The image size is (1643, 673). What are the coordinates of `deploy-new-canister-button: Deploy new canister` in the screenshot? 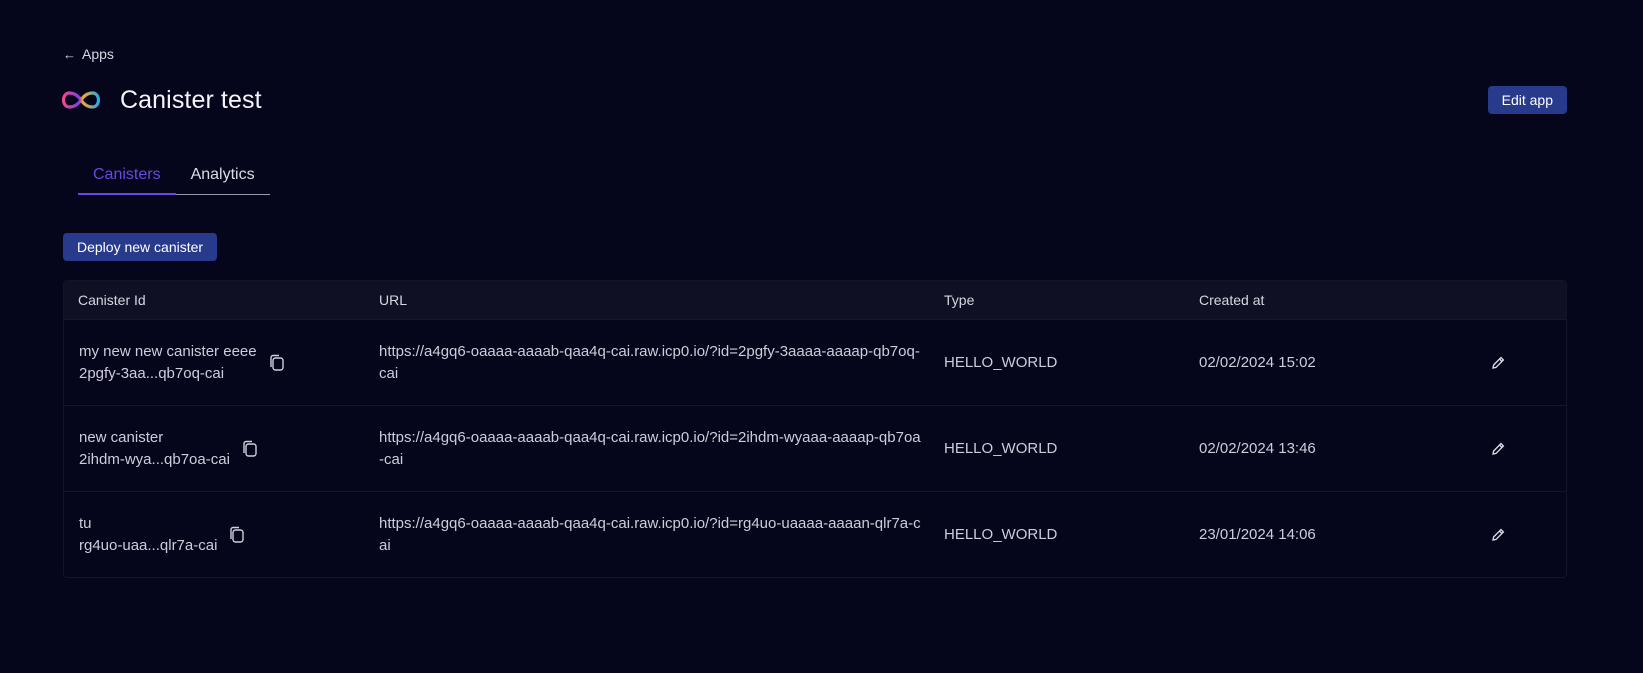 It's located at (140, 247).